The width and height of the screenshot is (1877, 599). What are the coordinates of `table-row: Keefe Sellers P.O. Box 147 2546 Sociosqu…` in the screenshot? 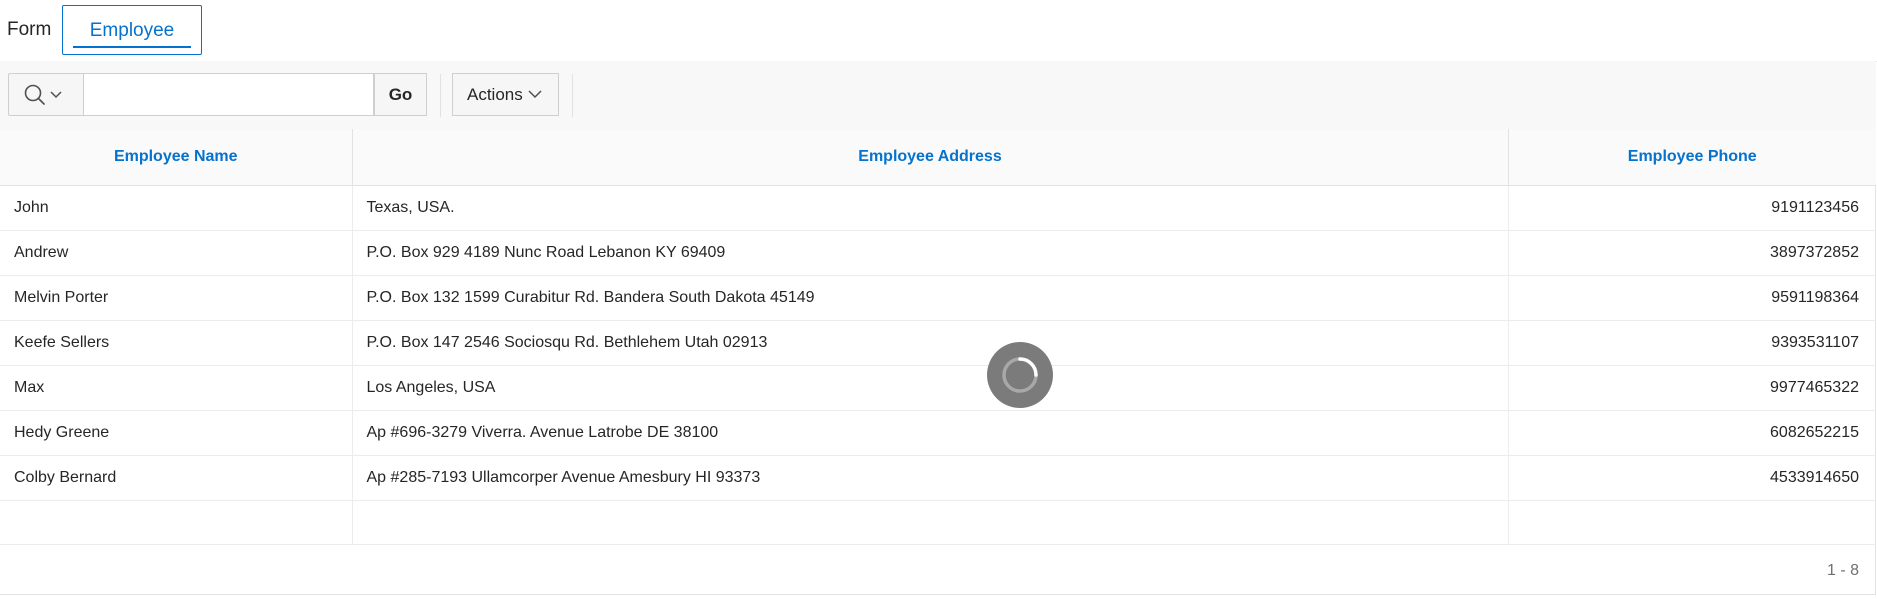 It's located at (938, 343).